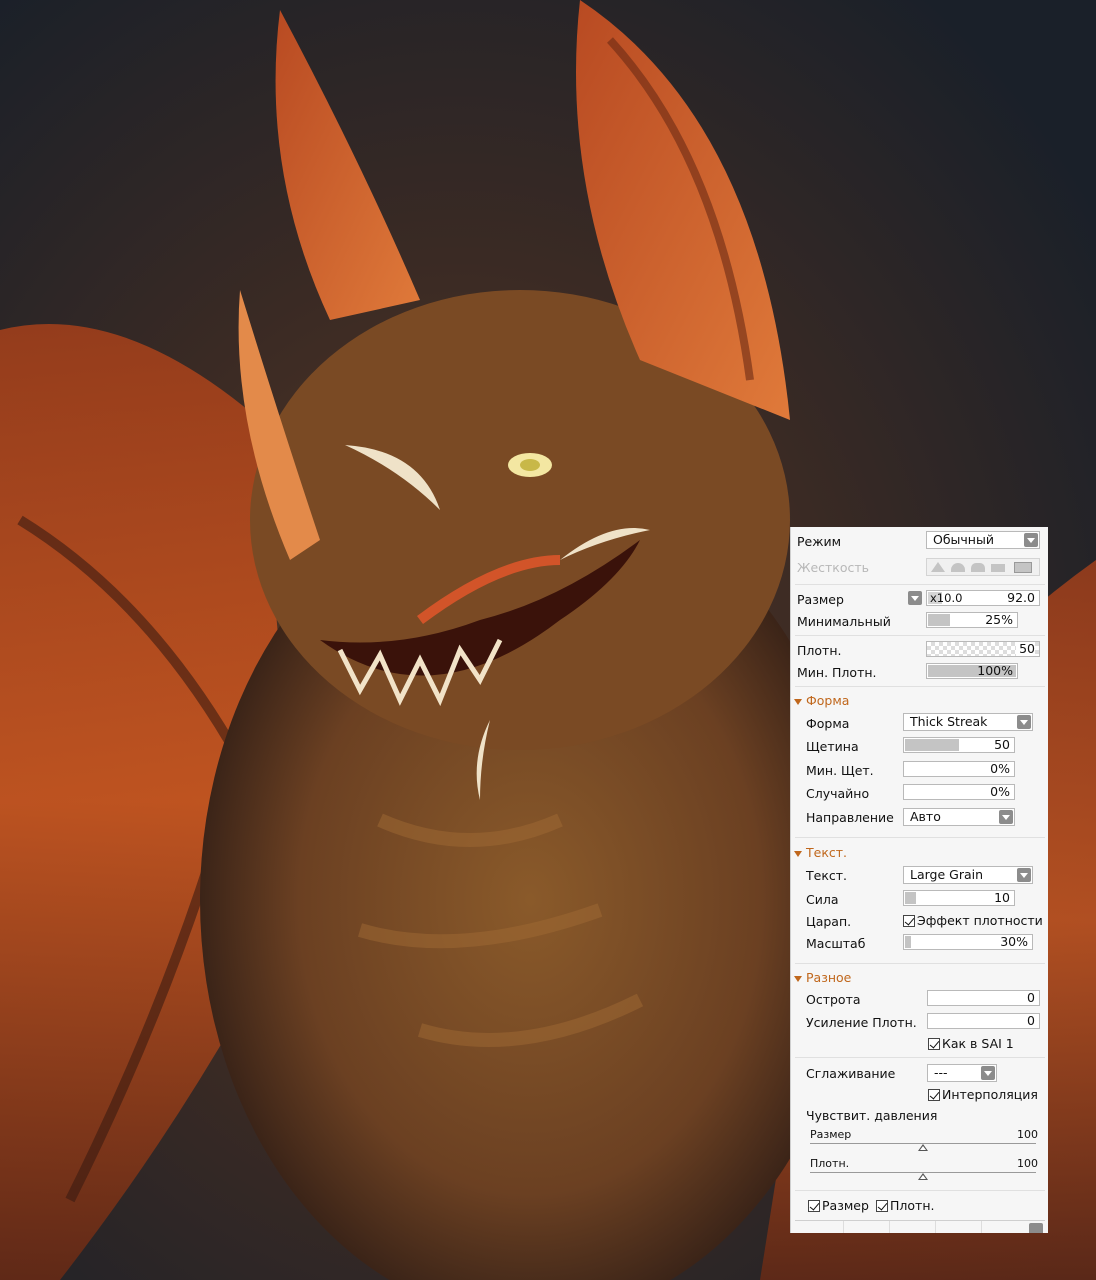  I want to click on shape-label: Форма, so click(828, 723).